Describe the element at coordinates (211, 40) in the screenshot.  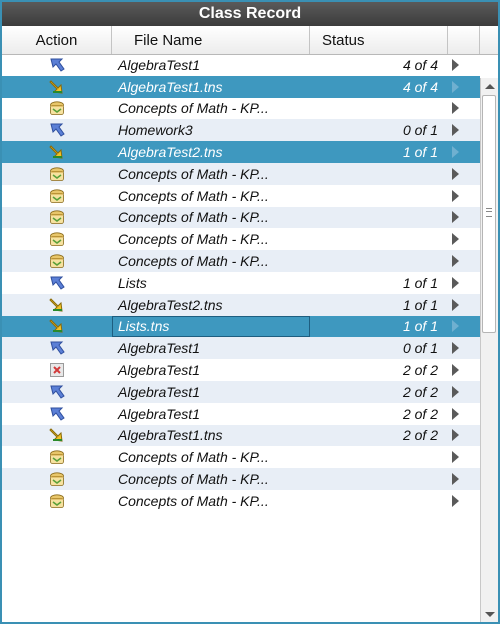
I see `column-header-file-name: File Name` at that location.